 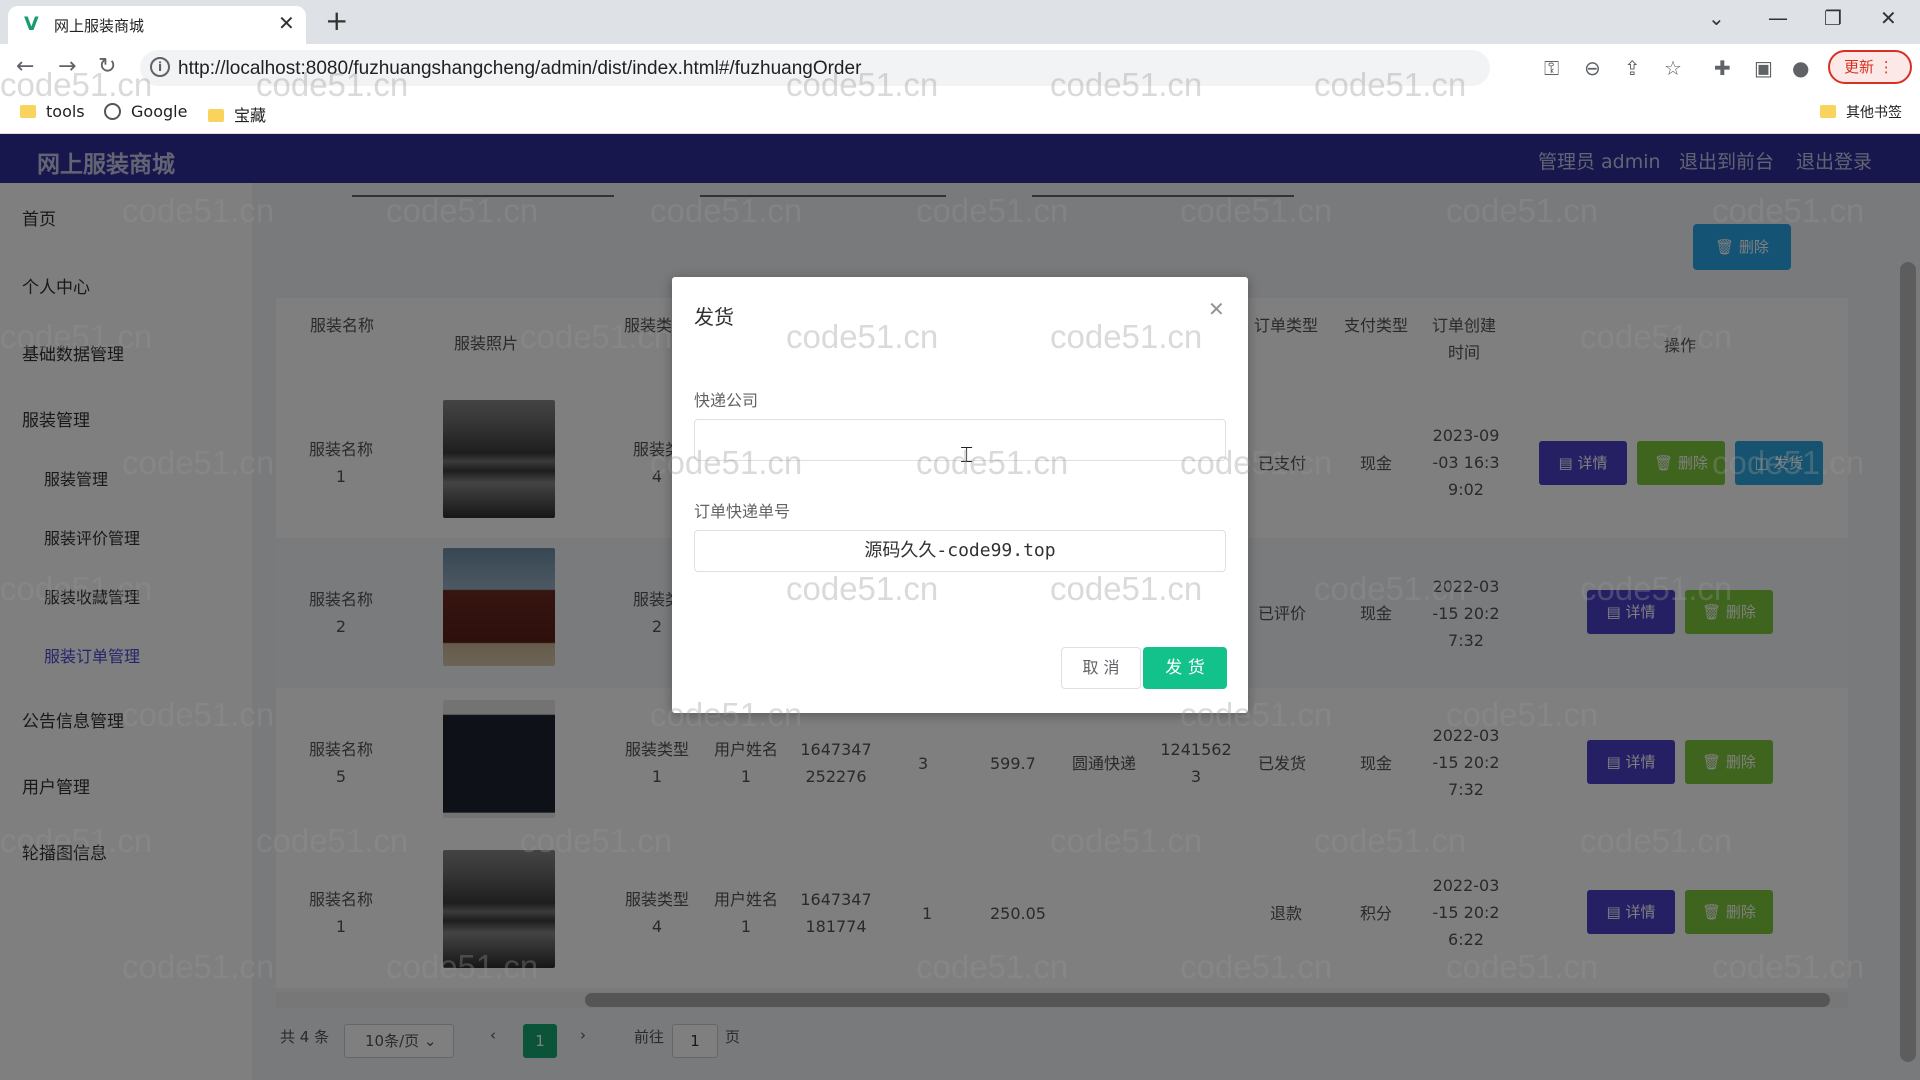 What do you see at coordinates (160, 67) in the screenshot?
I see `site-info-icon: i` at bounding box center [160, 67].